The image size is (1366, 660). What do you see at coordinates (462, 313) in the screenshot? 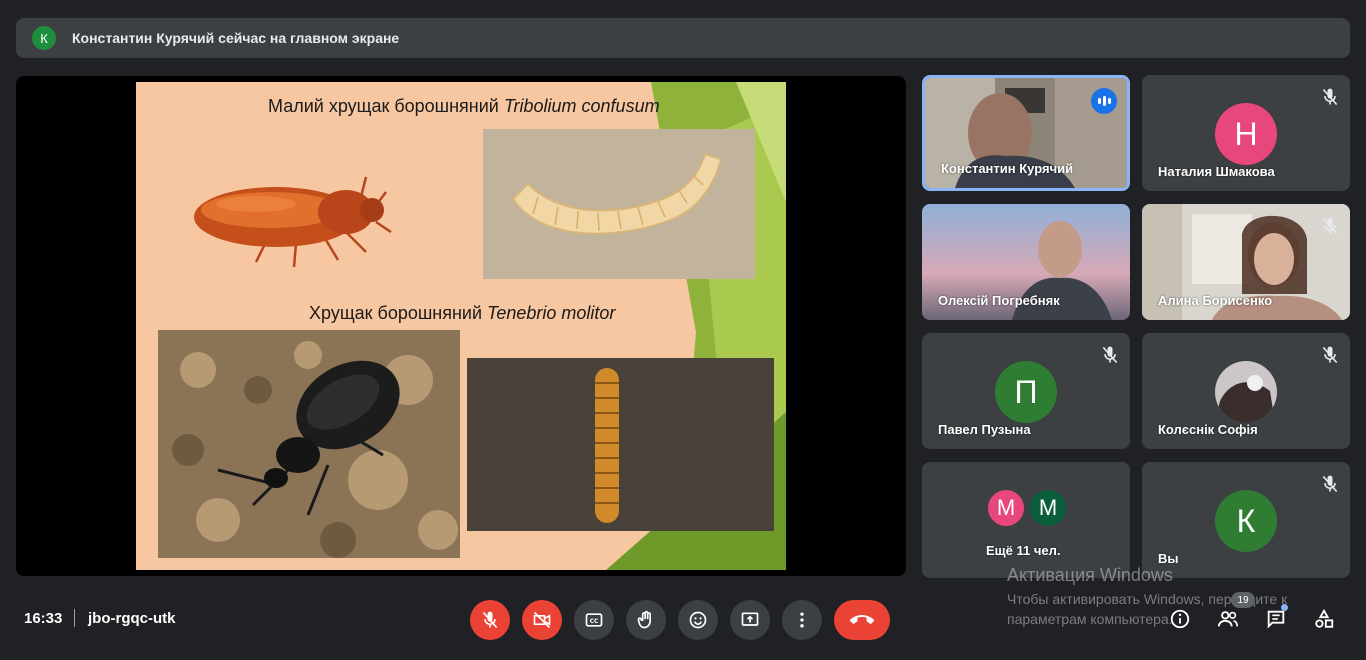
I see `slide-title-2: Хрущак борошняний Tenebrio molitor` at bounding box center [462, 313].